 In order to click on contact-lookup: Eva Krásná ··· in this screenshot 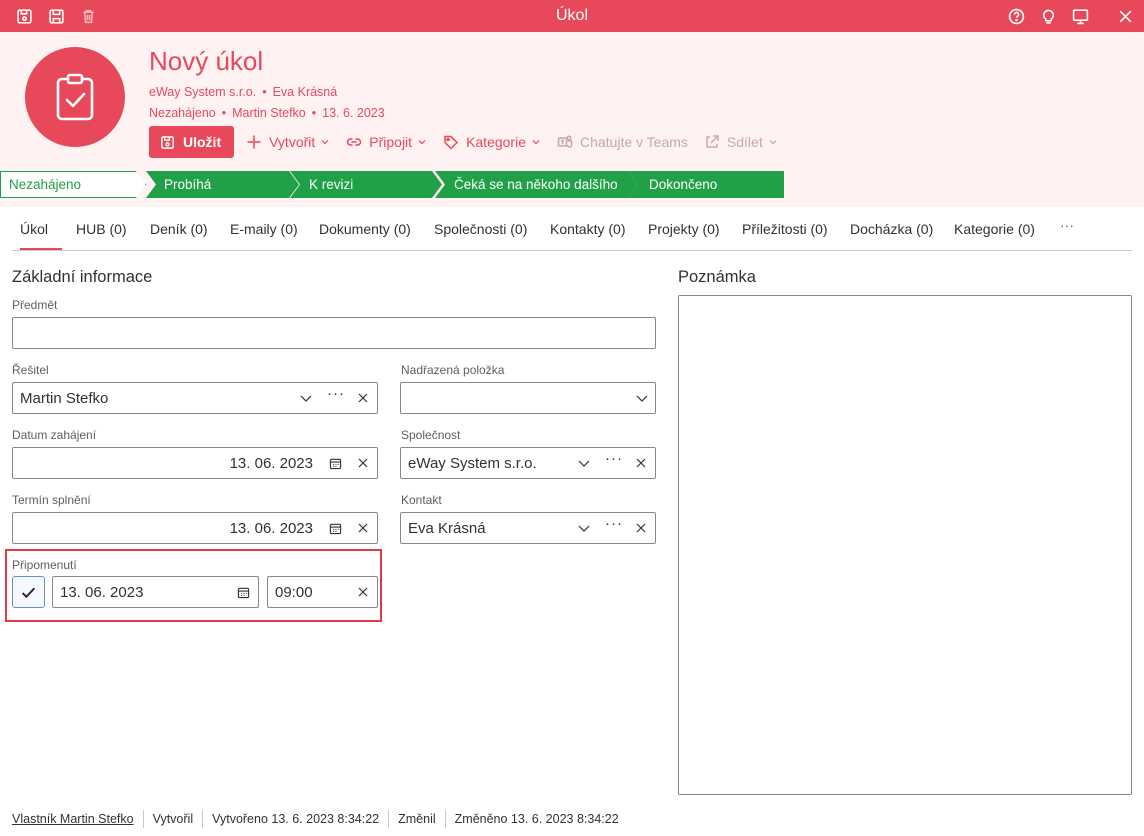, I will do `click(528, 528)`.